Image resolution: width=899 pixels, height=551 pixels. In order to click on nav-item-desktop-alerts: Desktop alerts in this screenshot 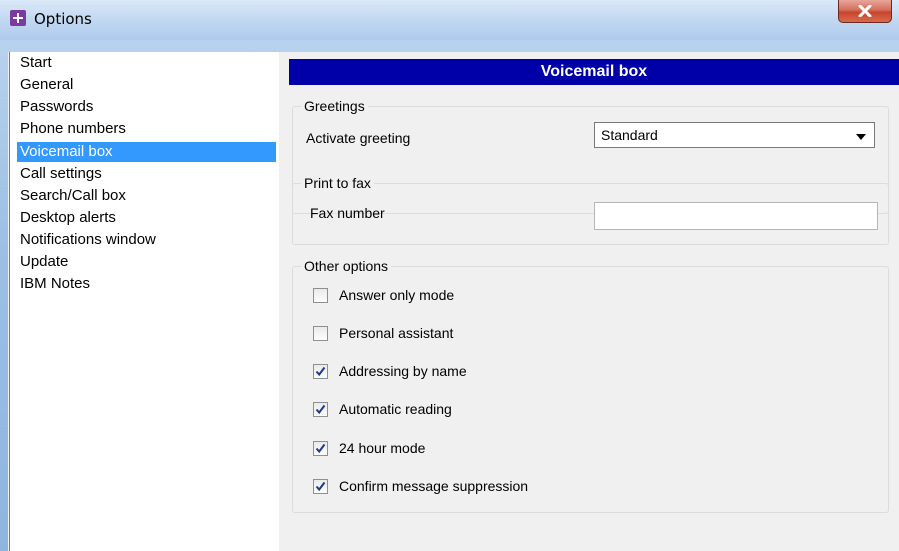, I will do `click(66, 218)`.